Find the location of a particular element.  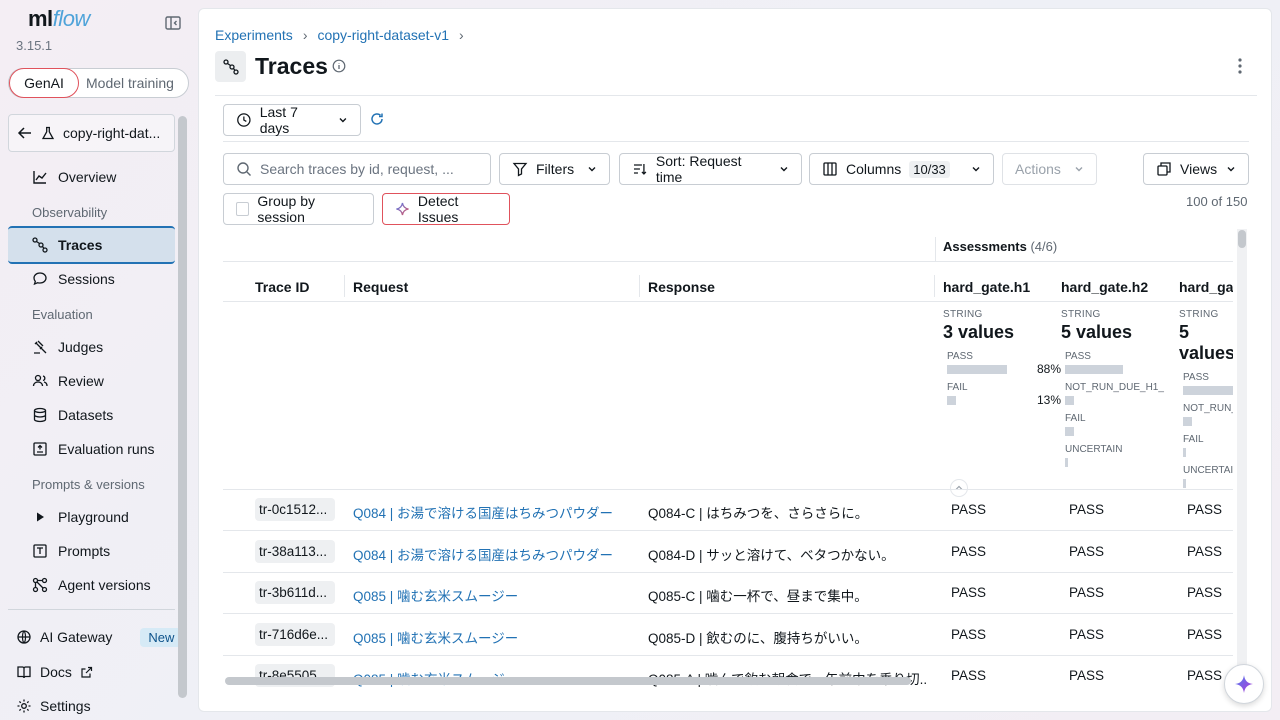

detect-issues-button: Detect Issues is located at coordinates (446, 209).